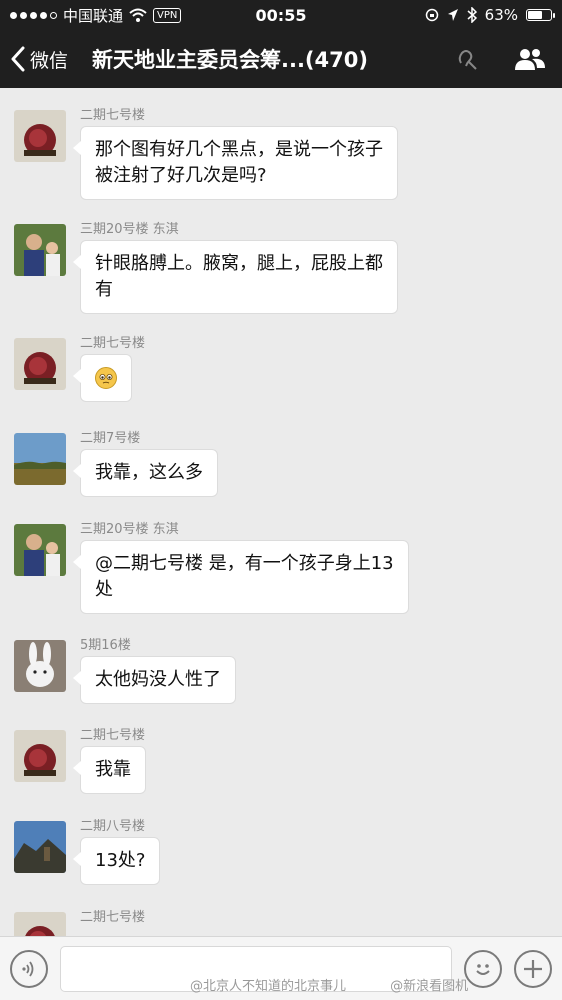 This screenshot has height=1000, width=562. I want to click on message-bubble: 太他妈没人性了, so click(154, 680).